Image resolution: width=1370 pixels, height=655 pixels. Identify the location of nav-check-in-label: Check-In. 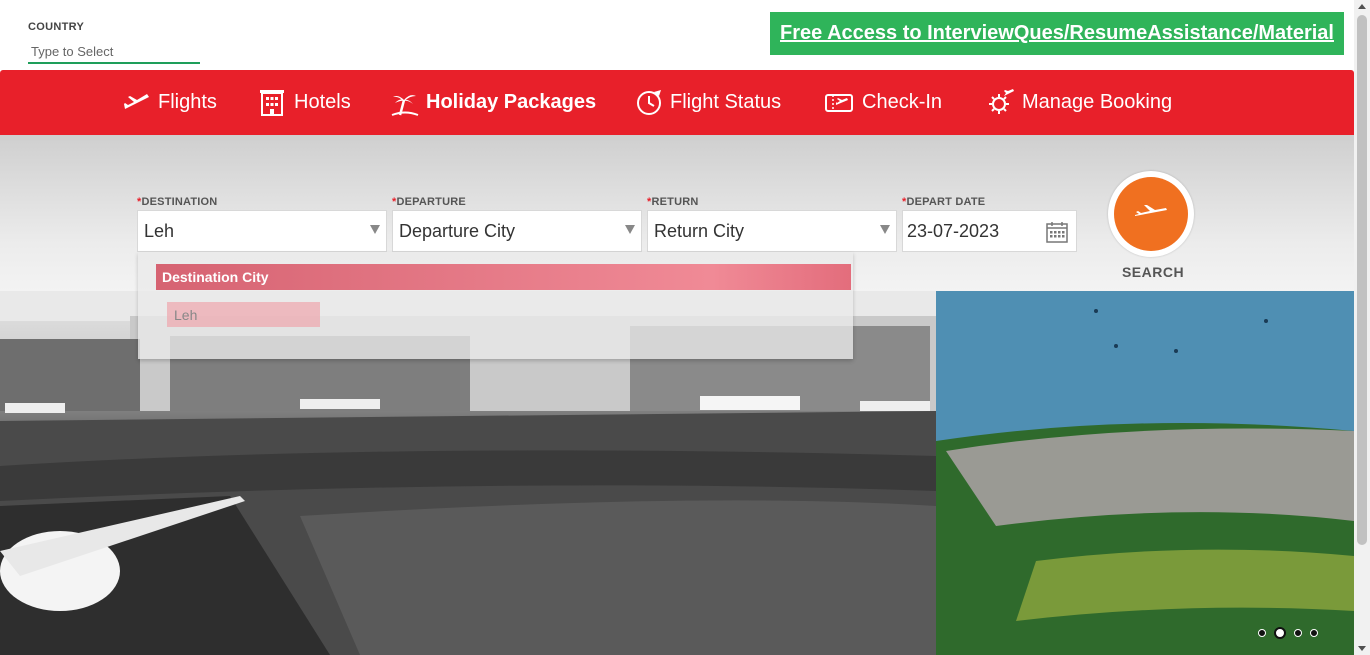
(902, 102).